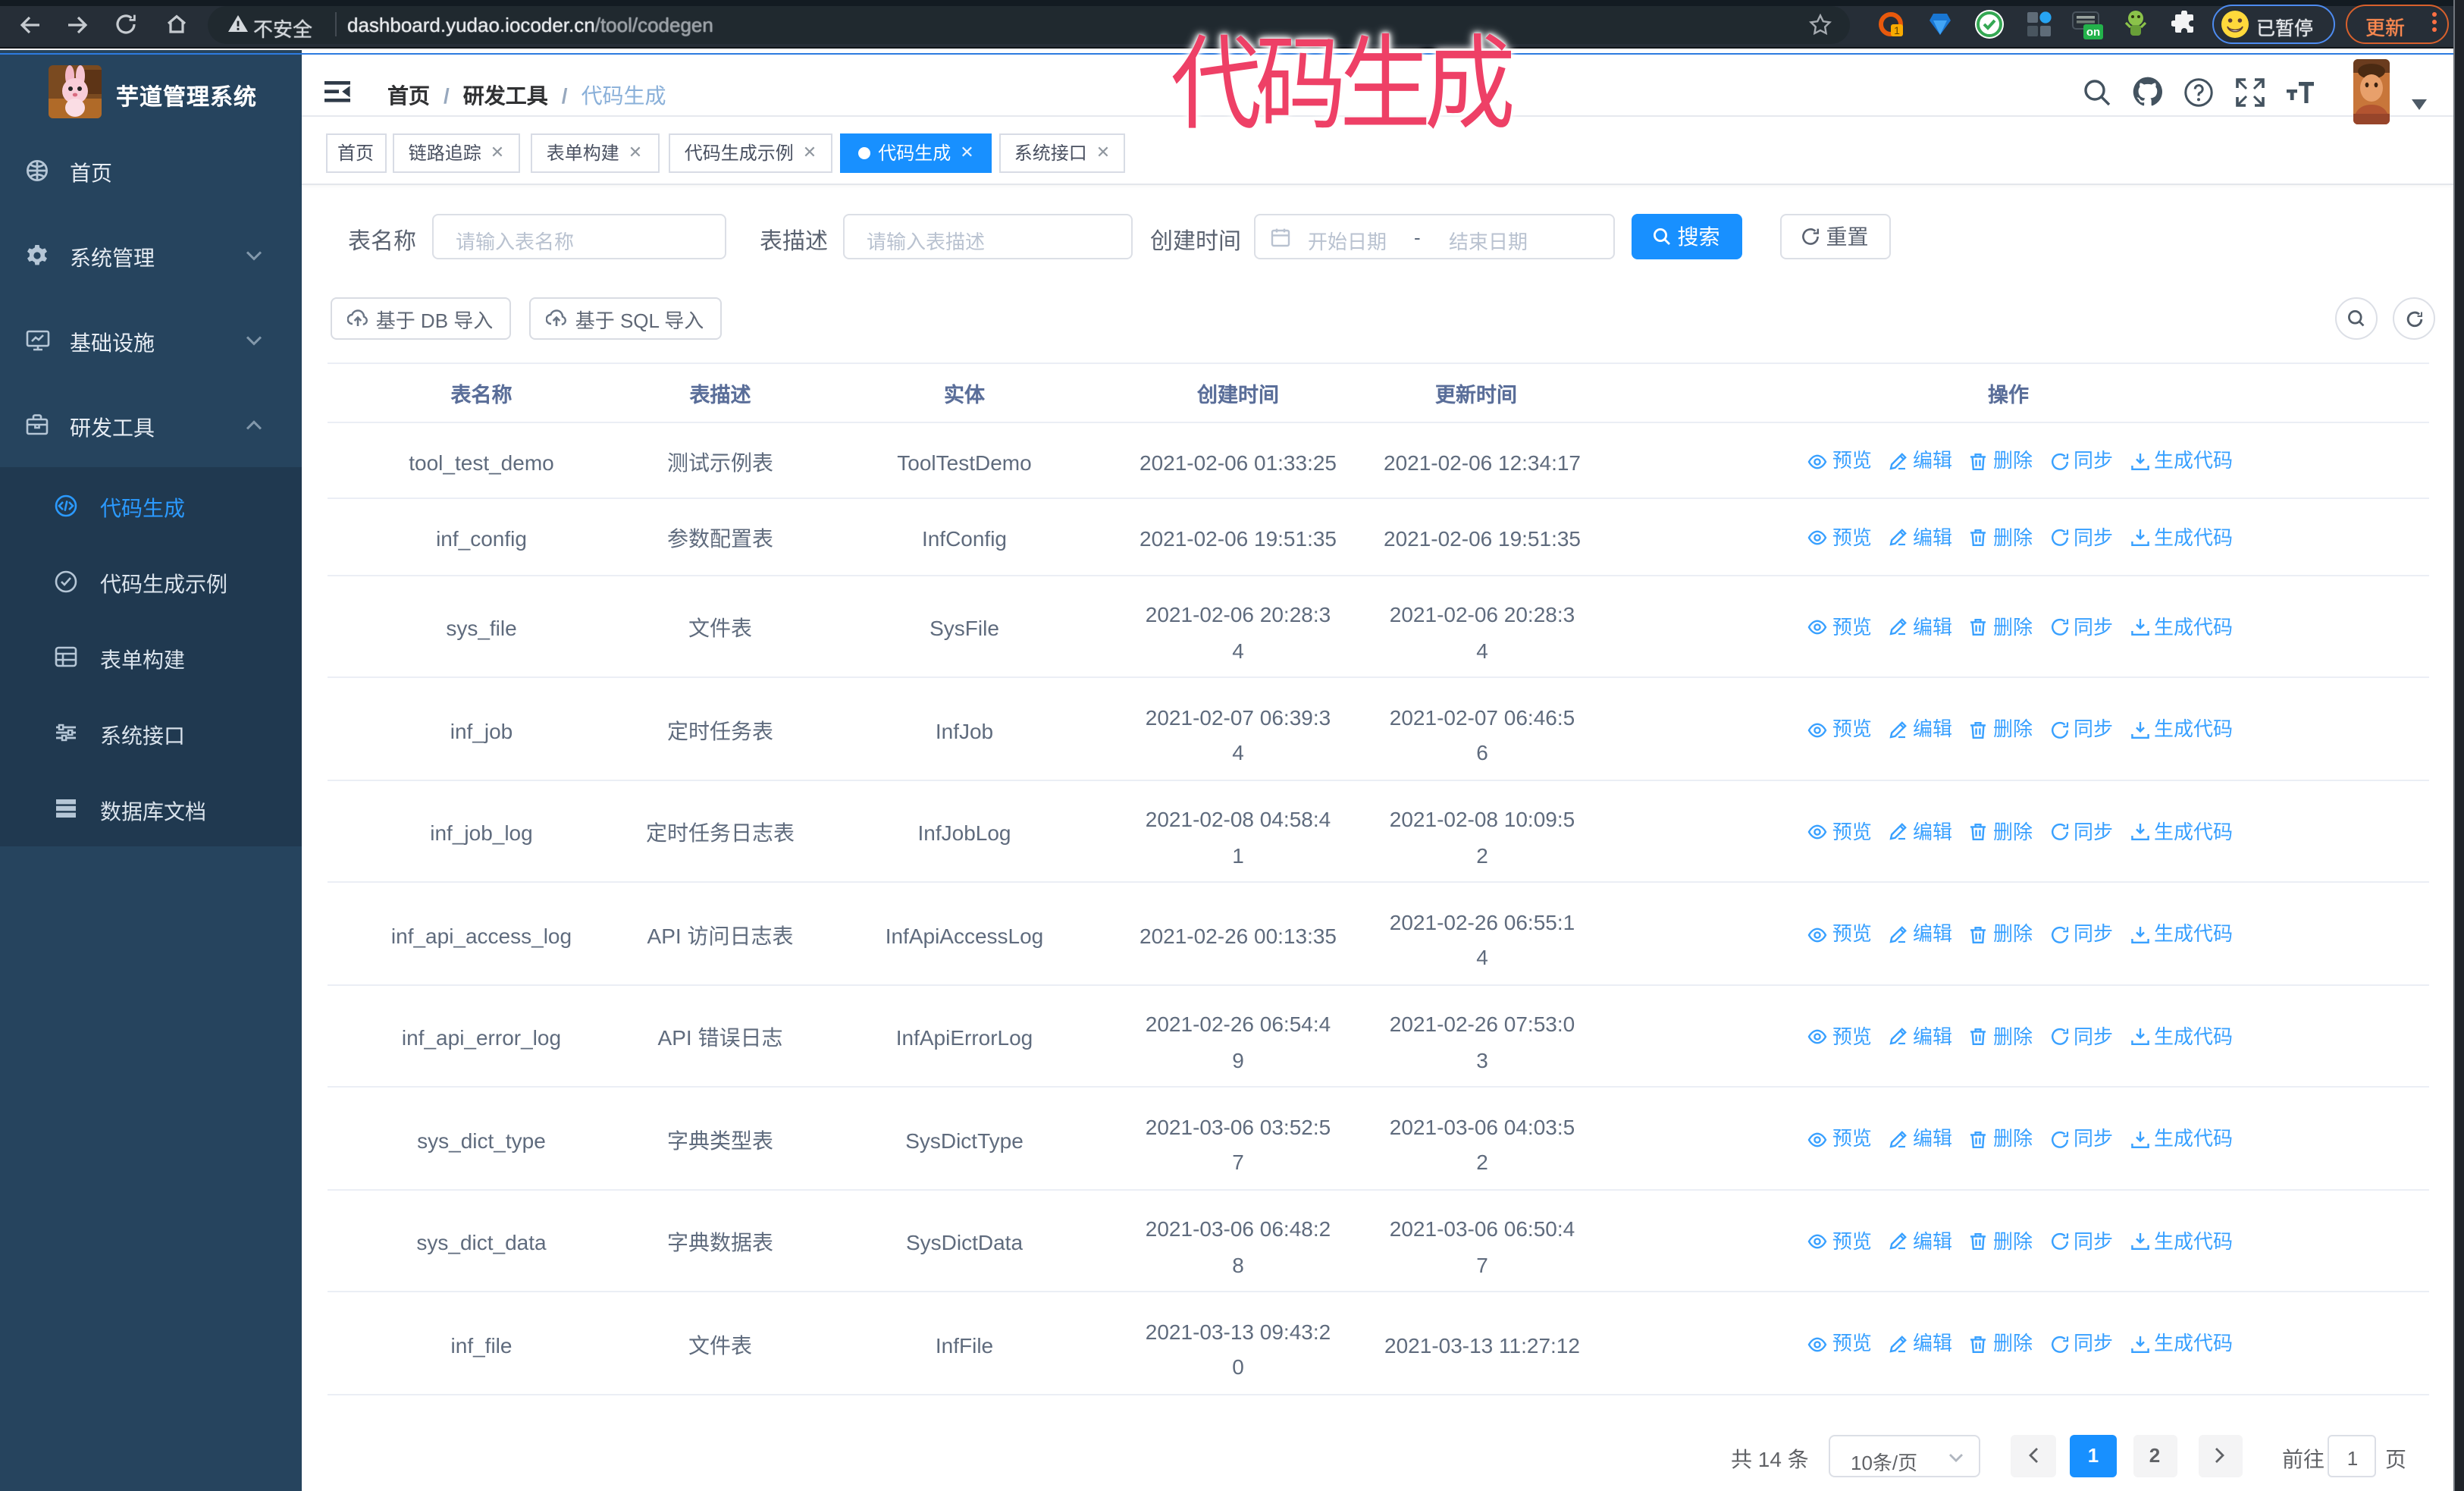 Image resolution: width=2464 pixels, height=1491 pixels. Describe the element at coordinates (1897, 30) in the screenshot. I see `svg-text: 1` at that location.